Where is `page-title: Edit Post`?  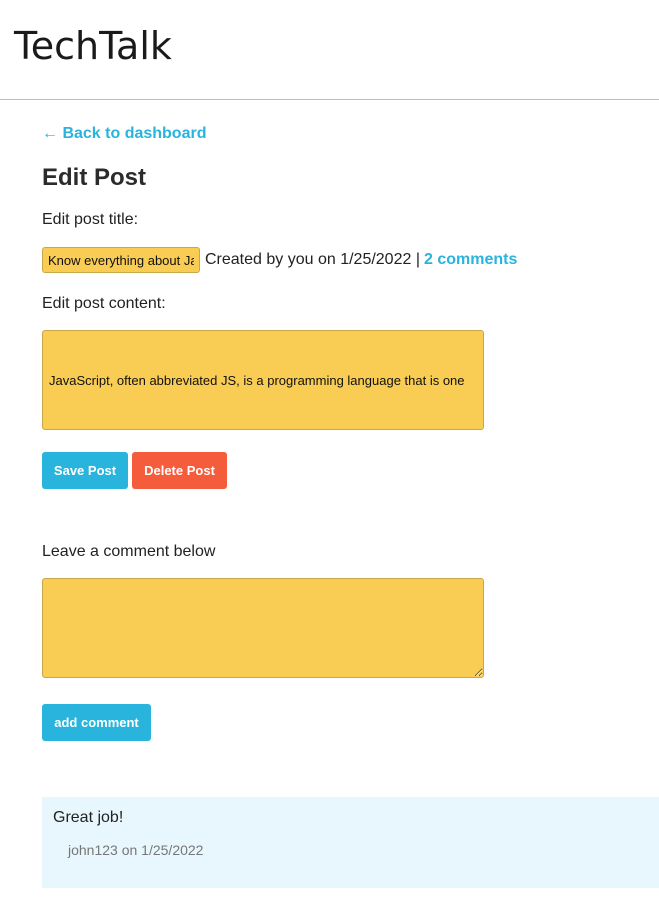 page-title: Edit Post is located at coordinates (94, 177).